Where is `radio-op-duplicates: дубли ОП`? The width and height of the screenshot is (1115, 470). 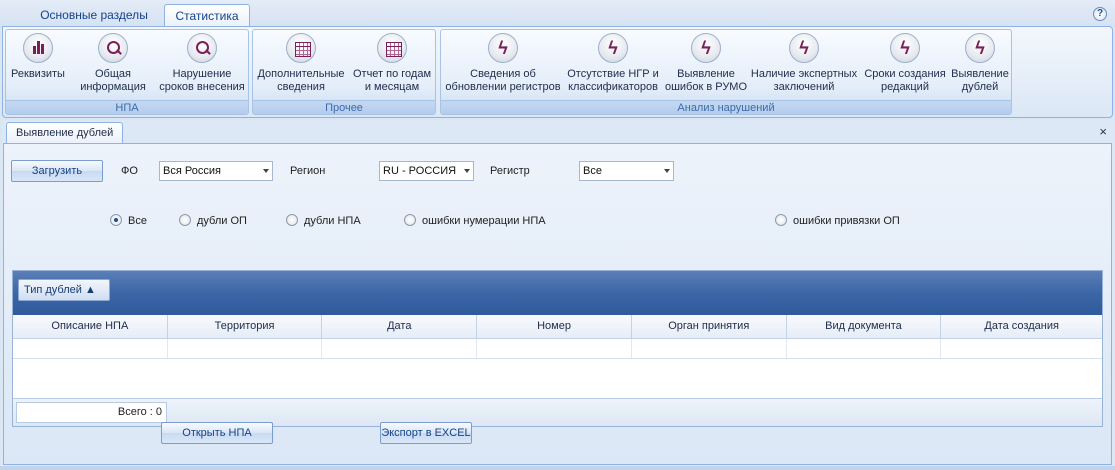
radio-op-duplicates: дубли ОП is located at coordinates (213, 221).